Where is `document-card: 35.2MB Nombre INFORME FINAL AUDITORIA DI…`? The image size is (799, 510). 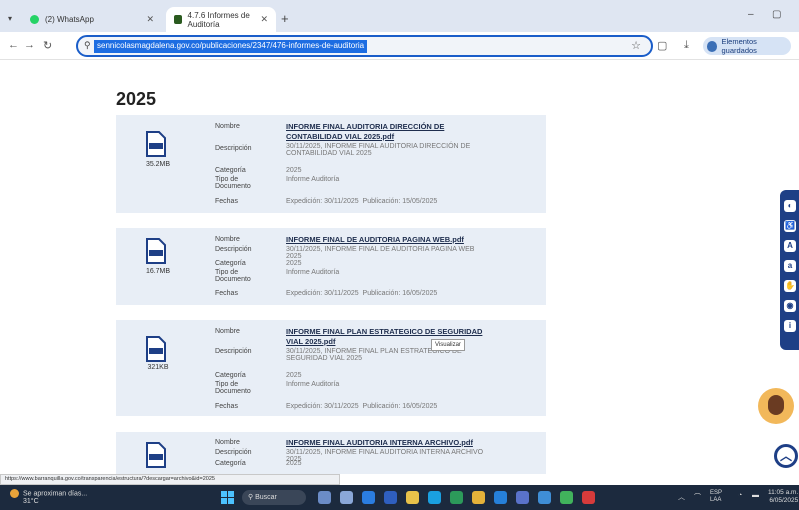
document-card: 35.2MB Nombre INFORME FINAL AUDITORIA DI… is located at coordinates (331, 164).